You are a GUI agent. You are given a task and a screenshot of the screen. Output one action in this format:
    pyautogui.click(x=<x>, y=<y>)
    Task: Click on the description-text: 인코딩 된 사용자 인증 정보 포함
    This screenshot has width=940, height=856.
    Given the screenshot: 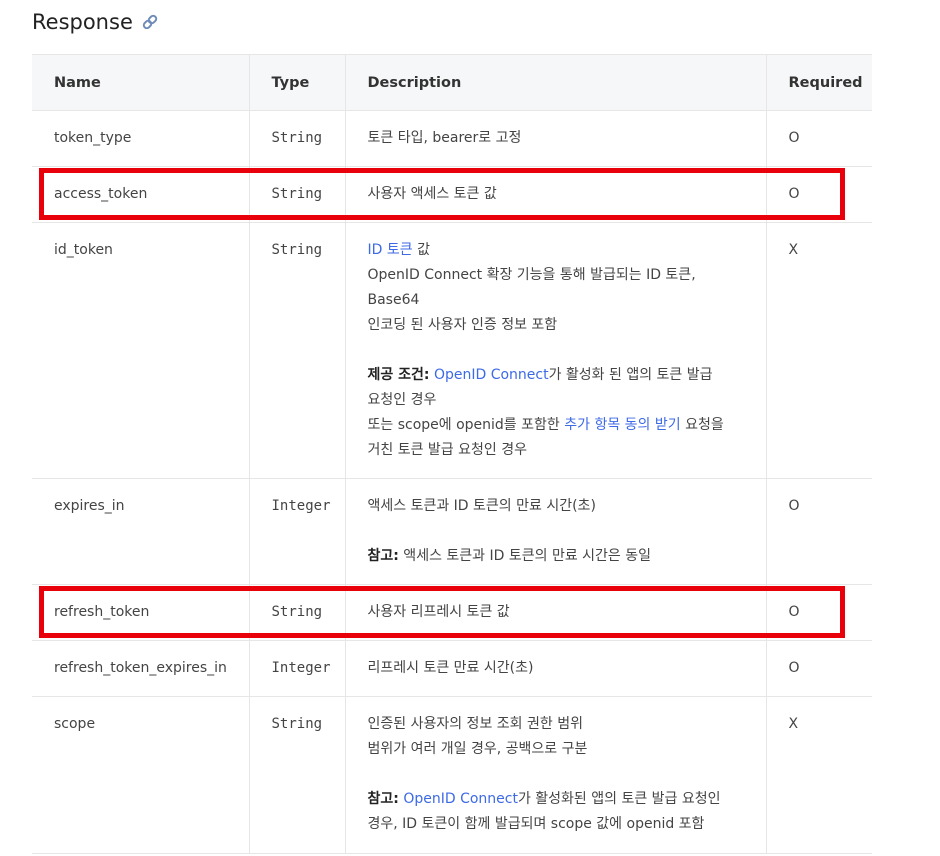 What is the action you would take?
    pyautogui.click(x=462, y=325)
    